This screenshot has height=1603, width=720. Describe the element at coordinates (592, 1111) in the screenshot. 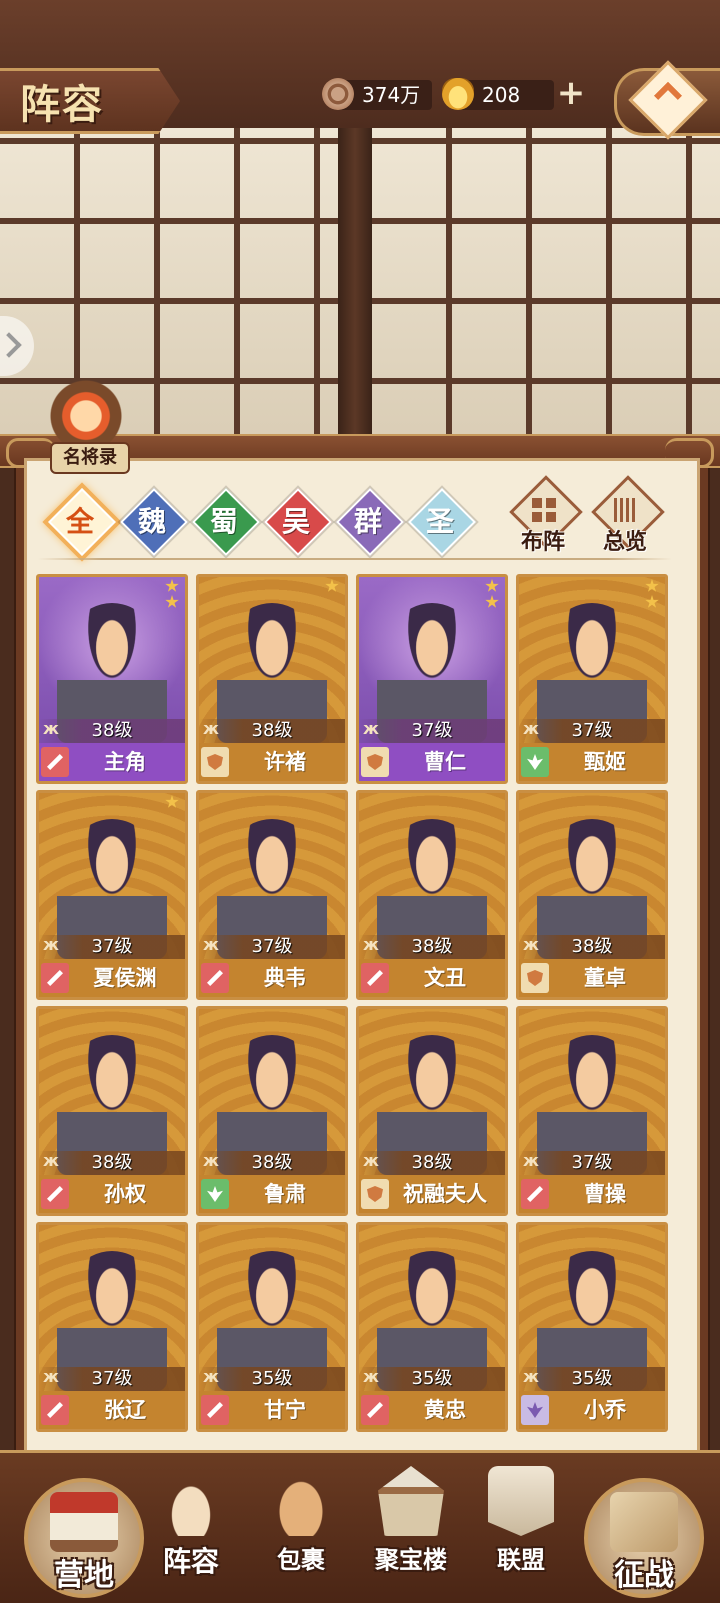

I see `hero-card: ж 37级 曹操` at that location.